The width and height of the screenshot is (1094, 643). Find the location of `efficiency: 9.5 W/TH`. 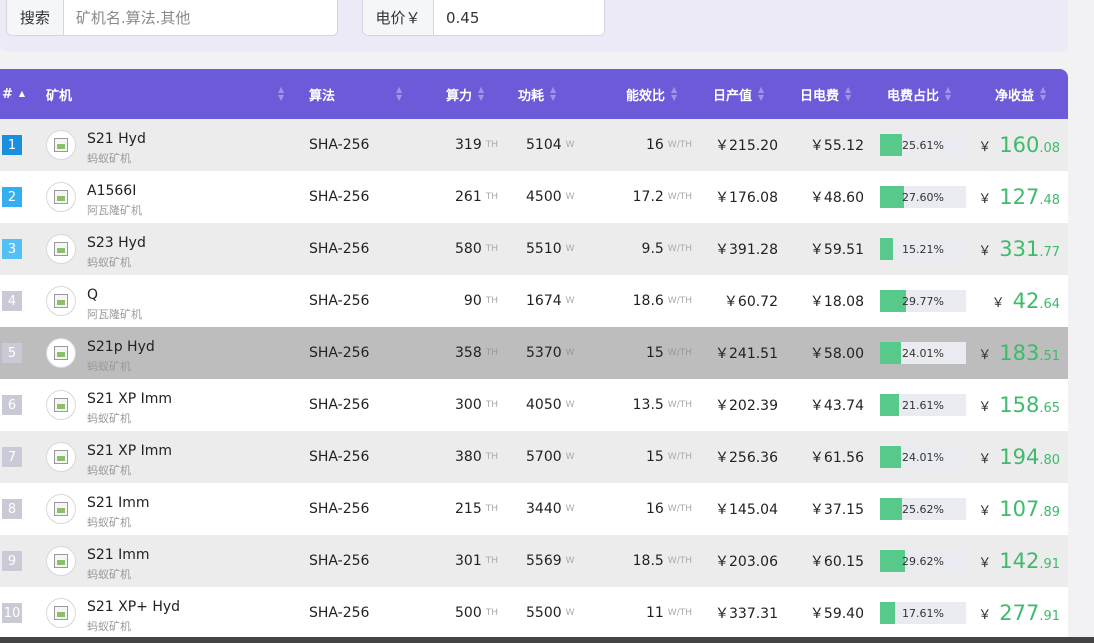

efficiency: 9.5 W/TH is located at coordinates (666, 249).